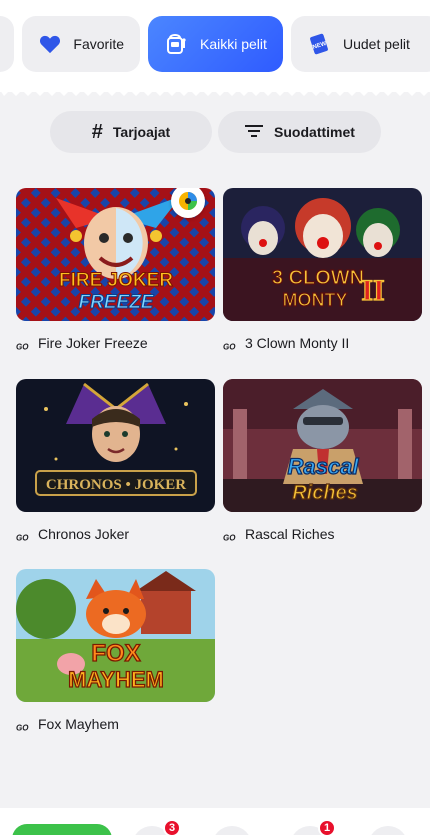 The height and width of the screenshot is (835, 430). What do you see at coordinates (97, 131) in the screenshot?
I see `hash-icon: #` at bounding box center [97, 131].